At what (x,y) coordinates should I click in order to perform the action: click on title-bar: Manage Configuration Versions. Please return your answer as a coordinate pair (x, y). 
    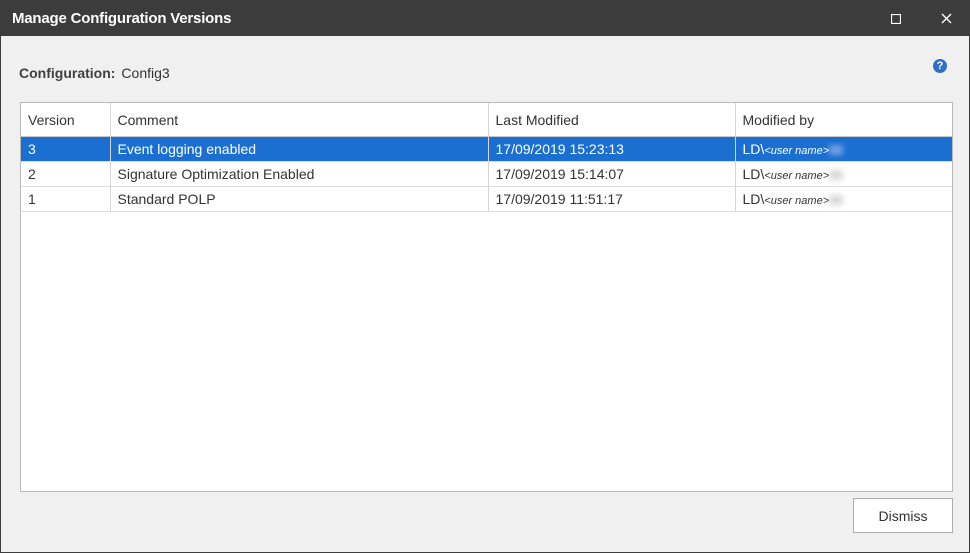
    Looking at the image, I should click on (485, 18).